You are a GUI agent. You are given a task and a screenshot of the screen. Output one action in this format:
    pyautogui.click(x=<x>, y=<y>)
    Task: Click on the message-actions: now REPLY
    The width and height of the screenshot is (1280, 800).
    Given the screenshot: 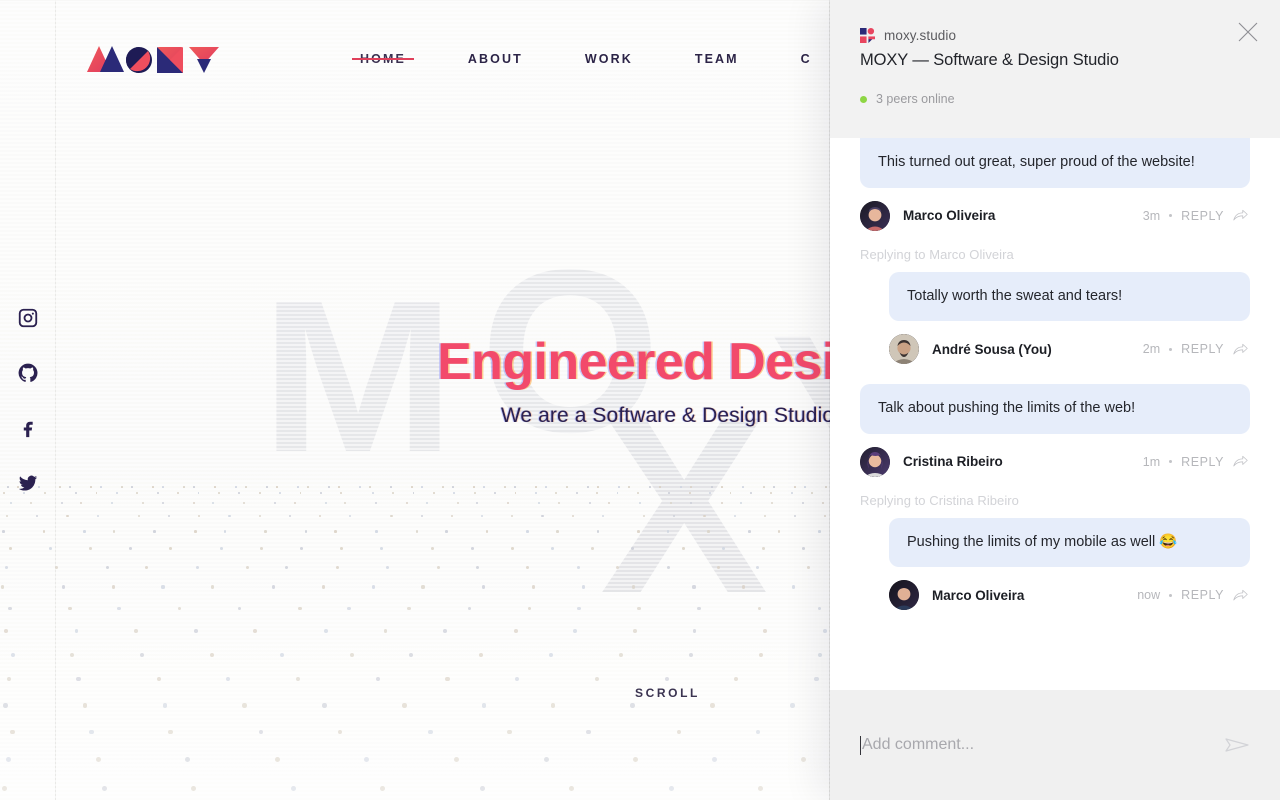 What is the action you would take?
    pyautogui.click(x=1192, y=595)
    